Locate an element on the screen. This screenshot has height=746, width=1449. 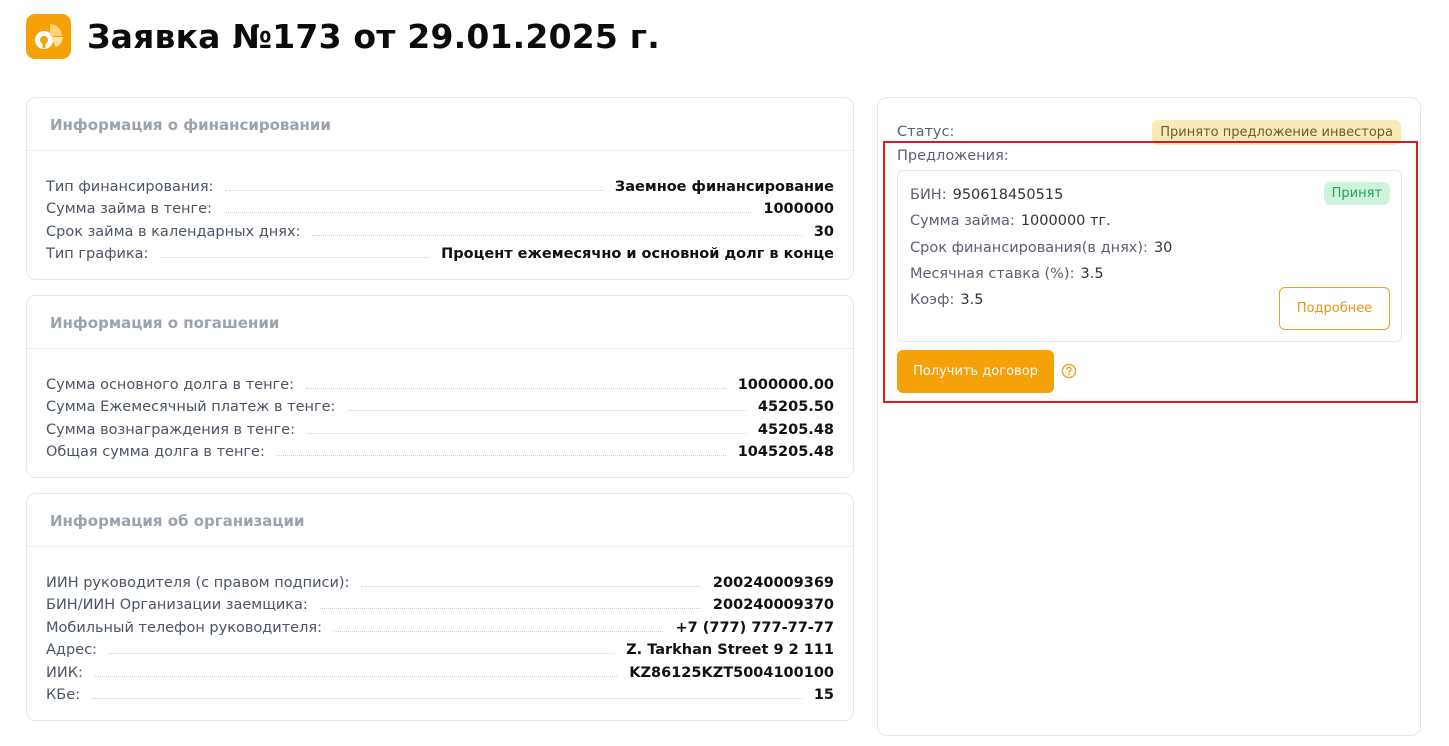
organization-info-heading: Информация об организации is located at coordinates (440, 520).